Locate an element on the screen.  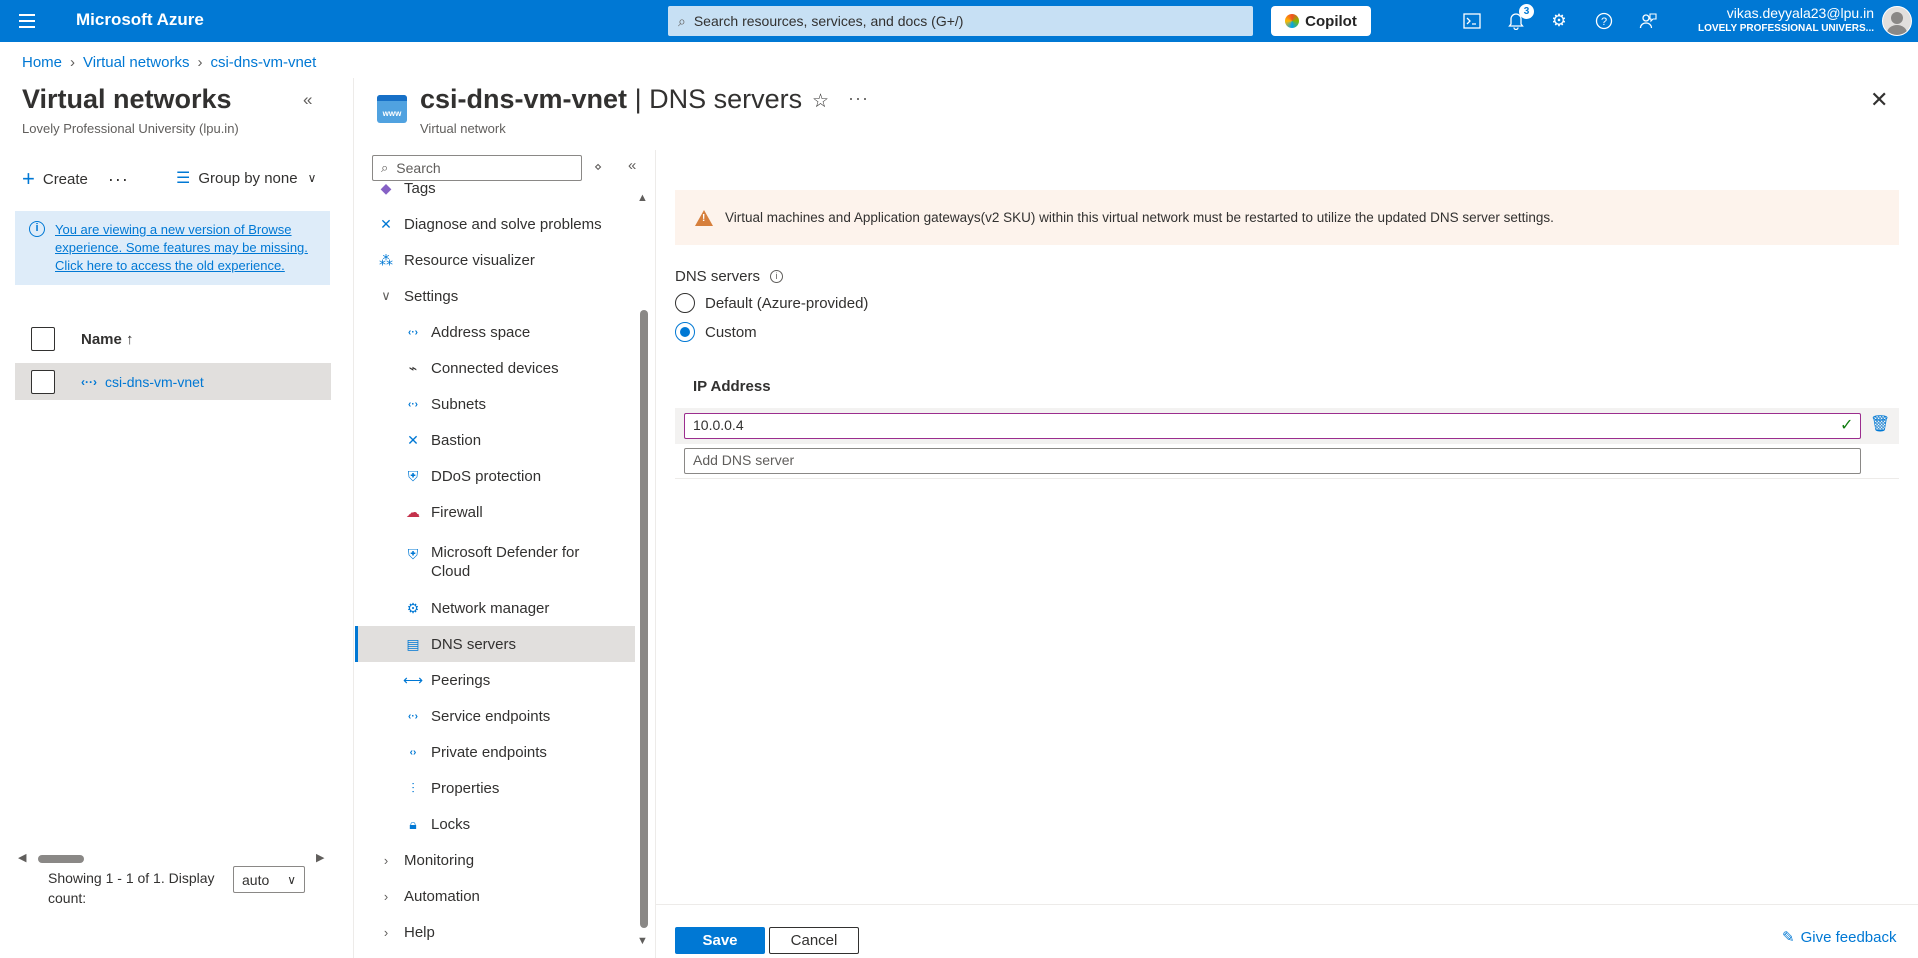
scroll-down-icon: ▼ is located at coordinates (642, 941).